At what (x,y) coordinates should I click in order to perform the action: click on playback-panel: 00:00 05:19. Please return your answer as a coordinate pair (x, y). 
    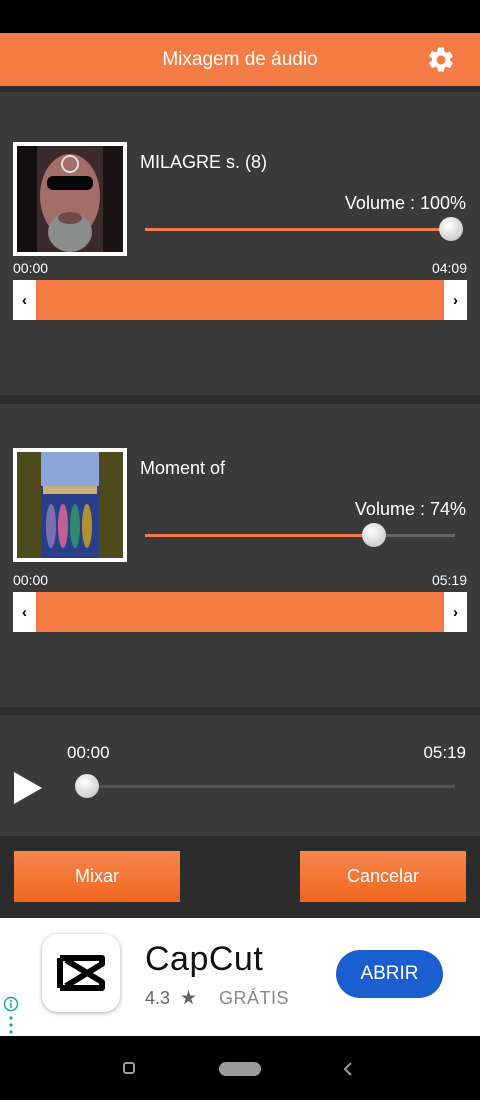
    Looking at the image, I should click on (240, 775).